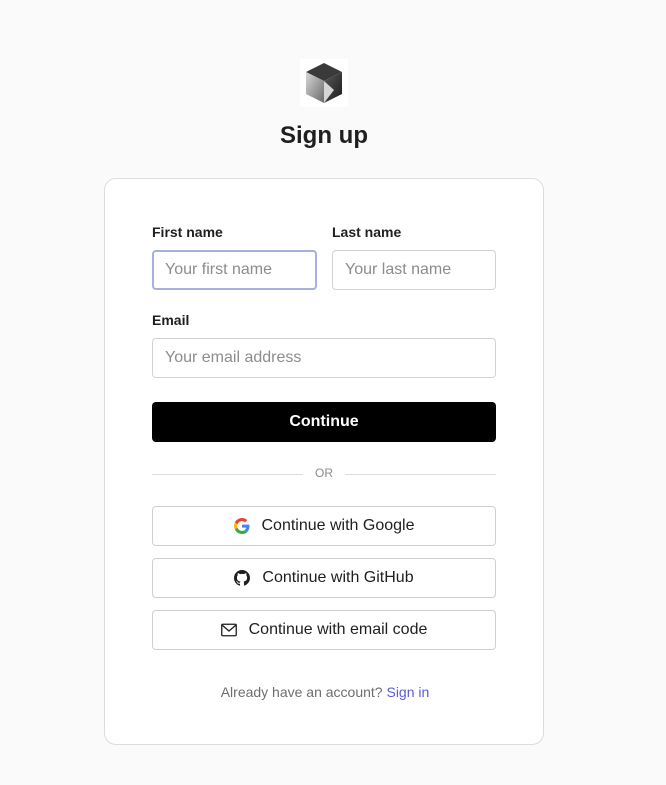  What do you see at coordinates (420, 474) in the screenshot?
I see `divider-line-right` at bounding box center [420, 474].